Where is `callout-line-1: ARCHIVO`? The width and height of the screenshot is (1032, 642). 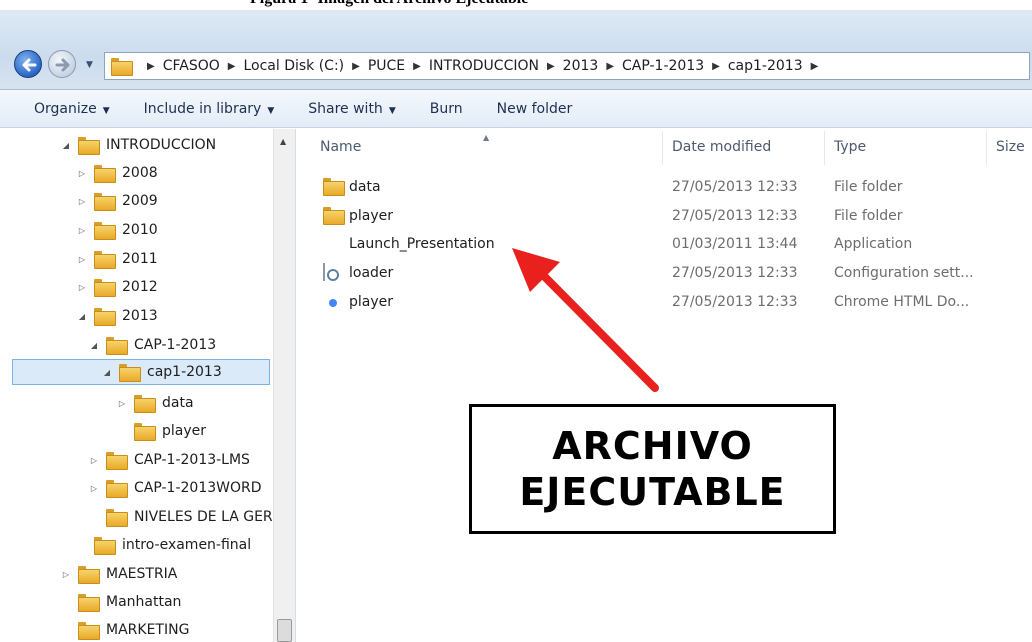 callout-line-1: ARCHIVO is located at coordinates (652, 446).